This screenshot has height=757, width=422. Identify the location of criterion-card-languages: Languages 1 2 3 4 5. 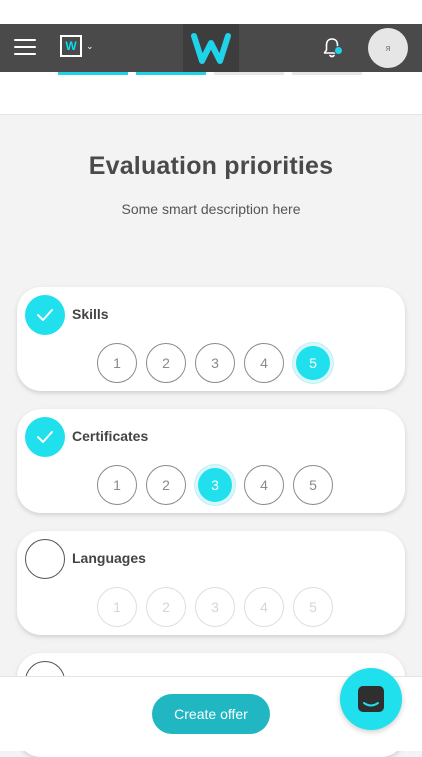
(211, 583).